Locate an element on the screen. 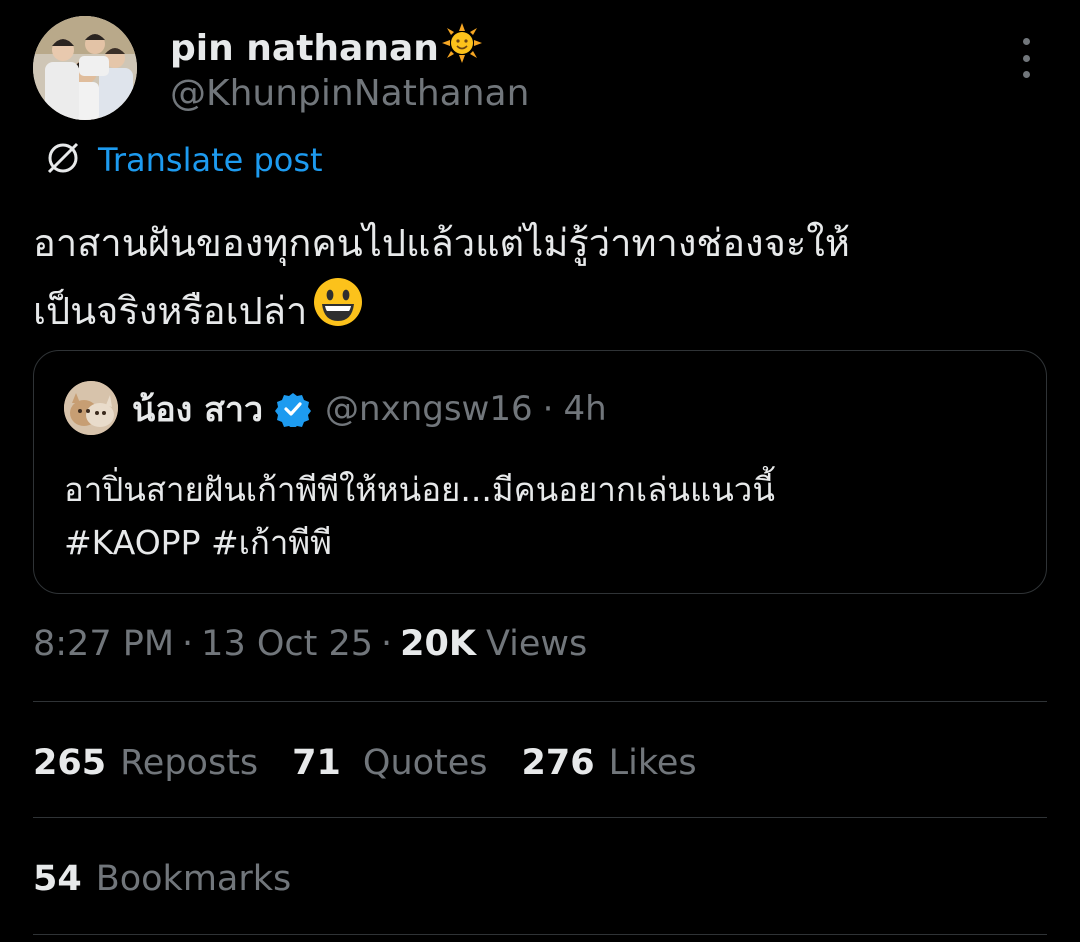  quoted-time: 4h is located at coordinates (584, 409).